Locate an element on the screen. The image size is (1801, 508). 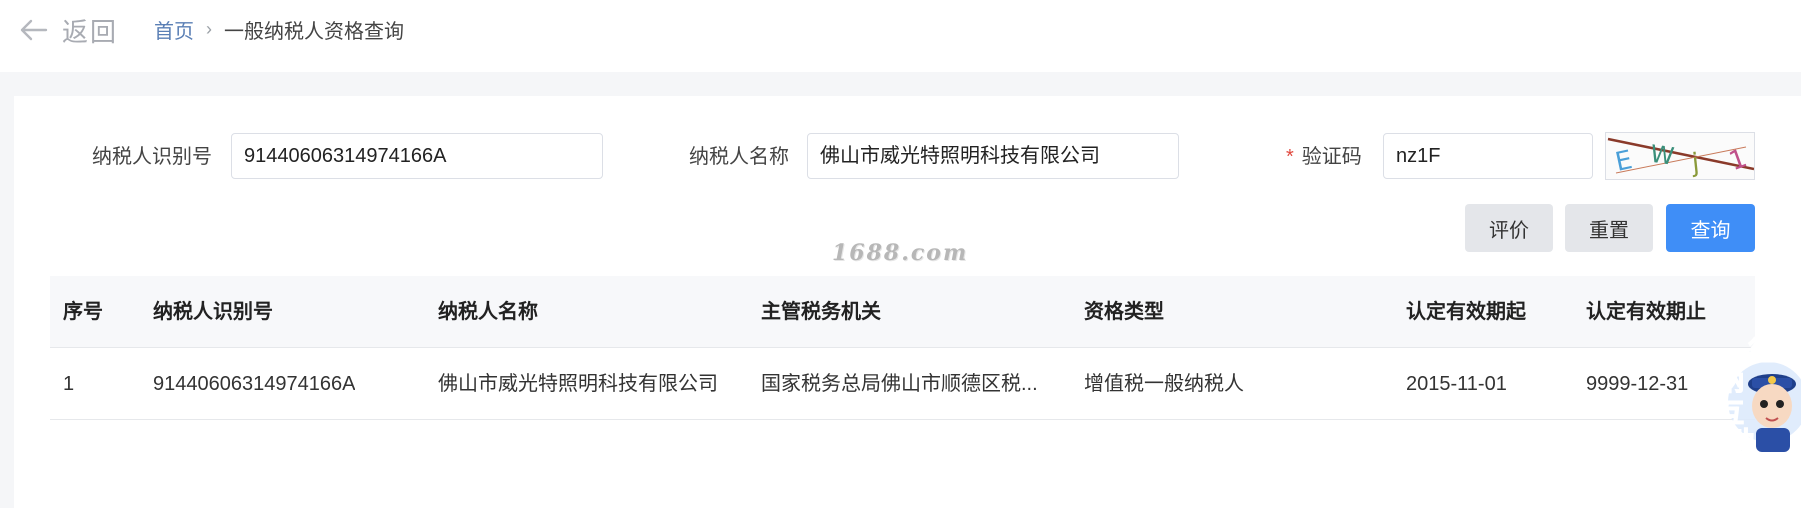
breadcrumb: 首页 › 一般纳税人资格查询 is located at coordinates (279, 29).